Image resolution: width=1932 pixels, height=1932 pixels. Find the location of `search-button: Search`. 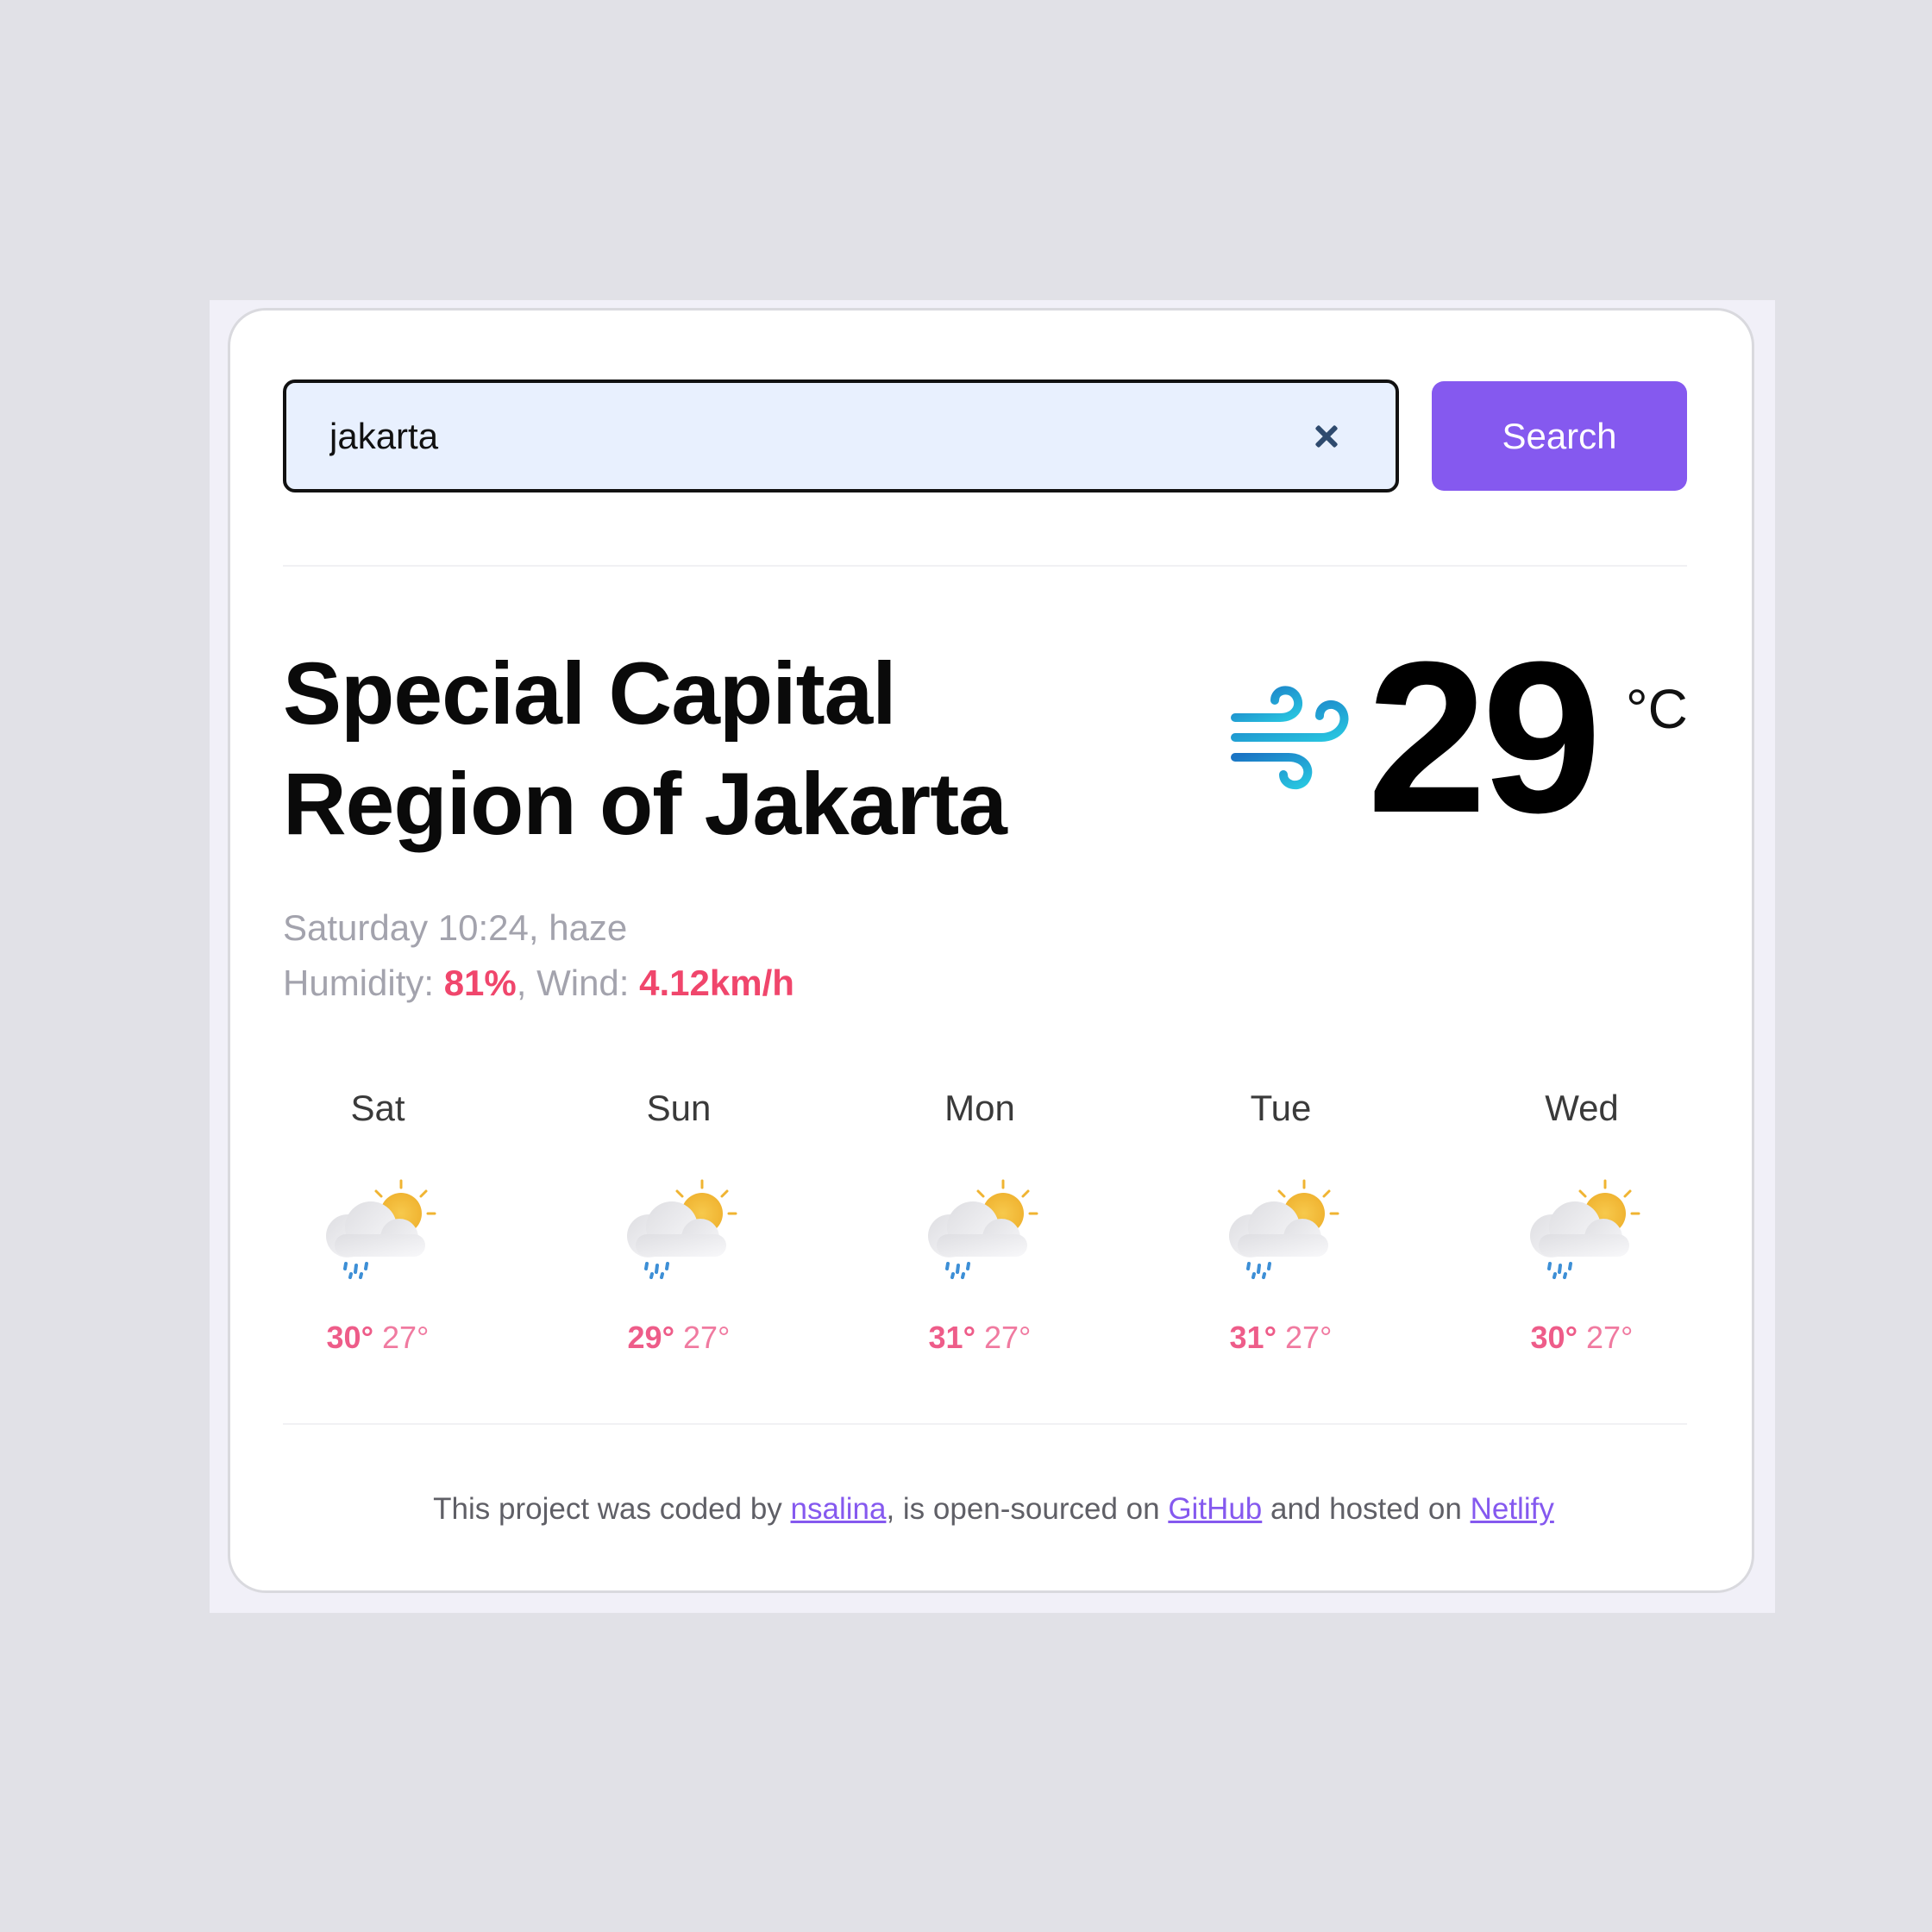

search-button: Search is located at coordinates (1559, 436).